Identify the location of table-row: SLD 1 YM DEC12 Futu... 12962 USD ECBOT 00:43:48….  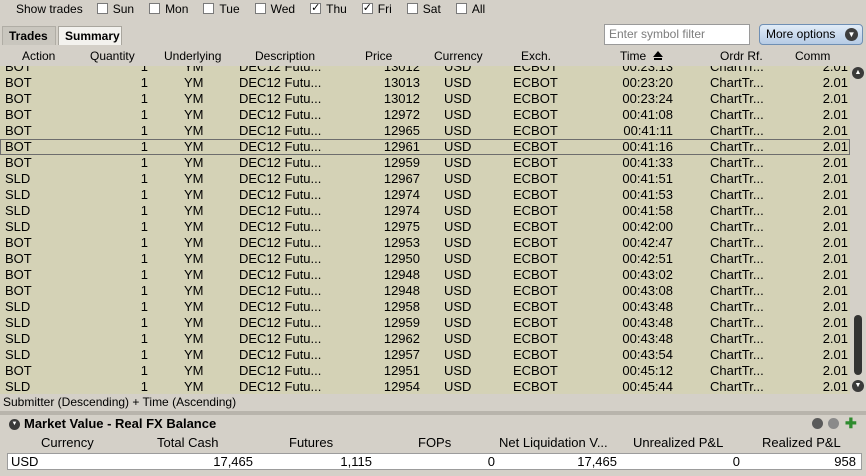
(425, 339).